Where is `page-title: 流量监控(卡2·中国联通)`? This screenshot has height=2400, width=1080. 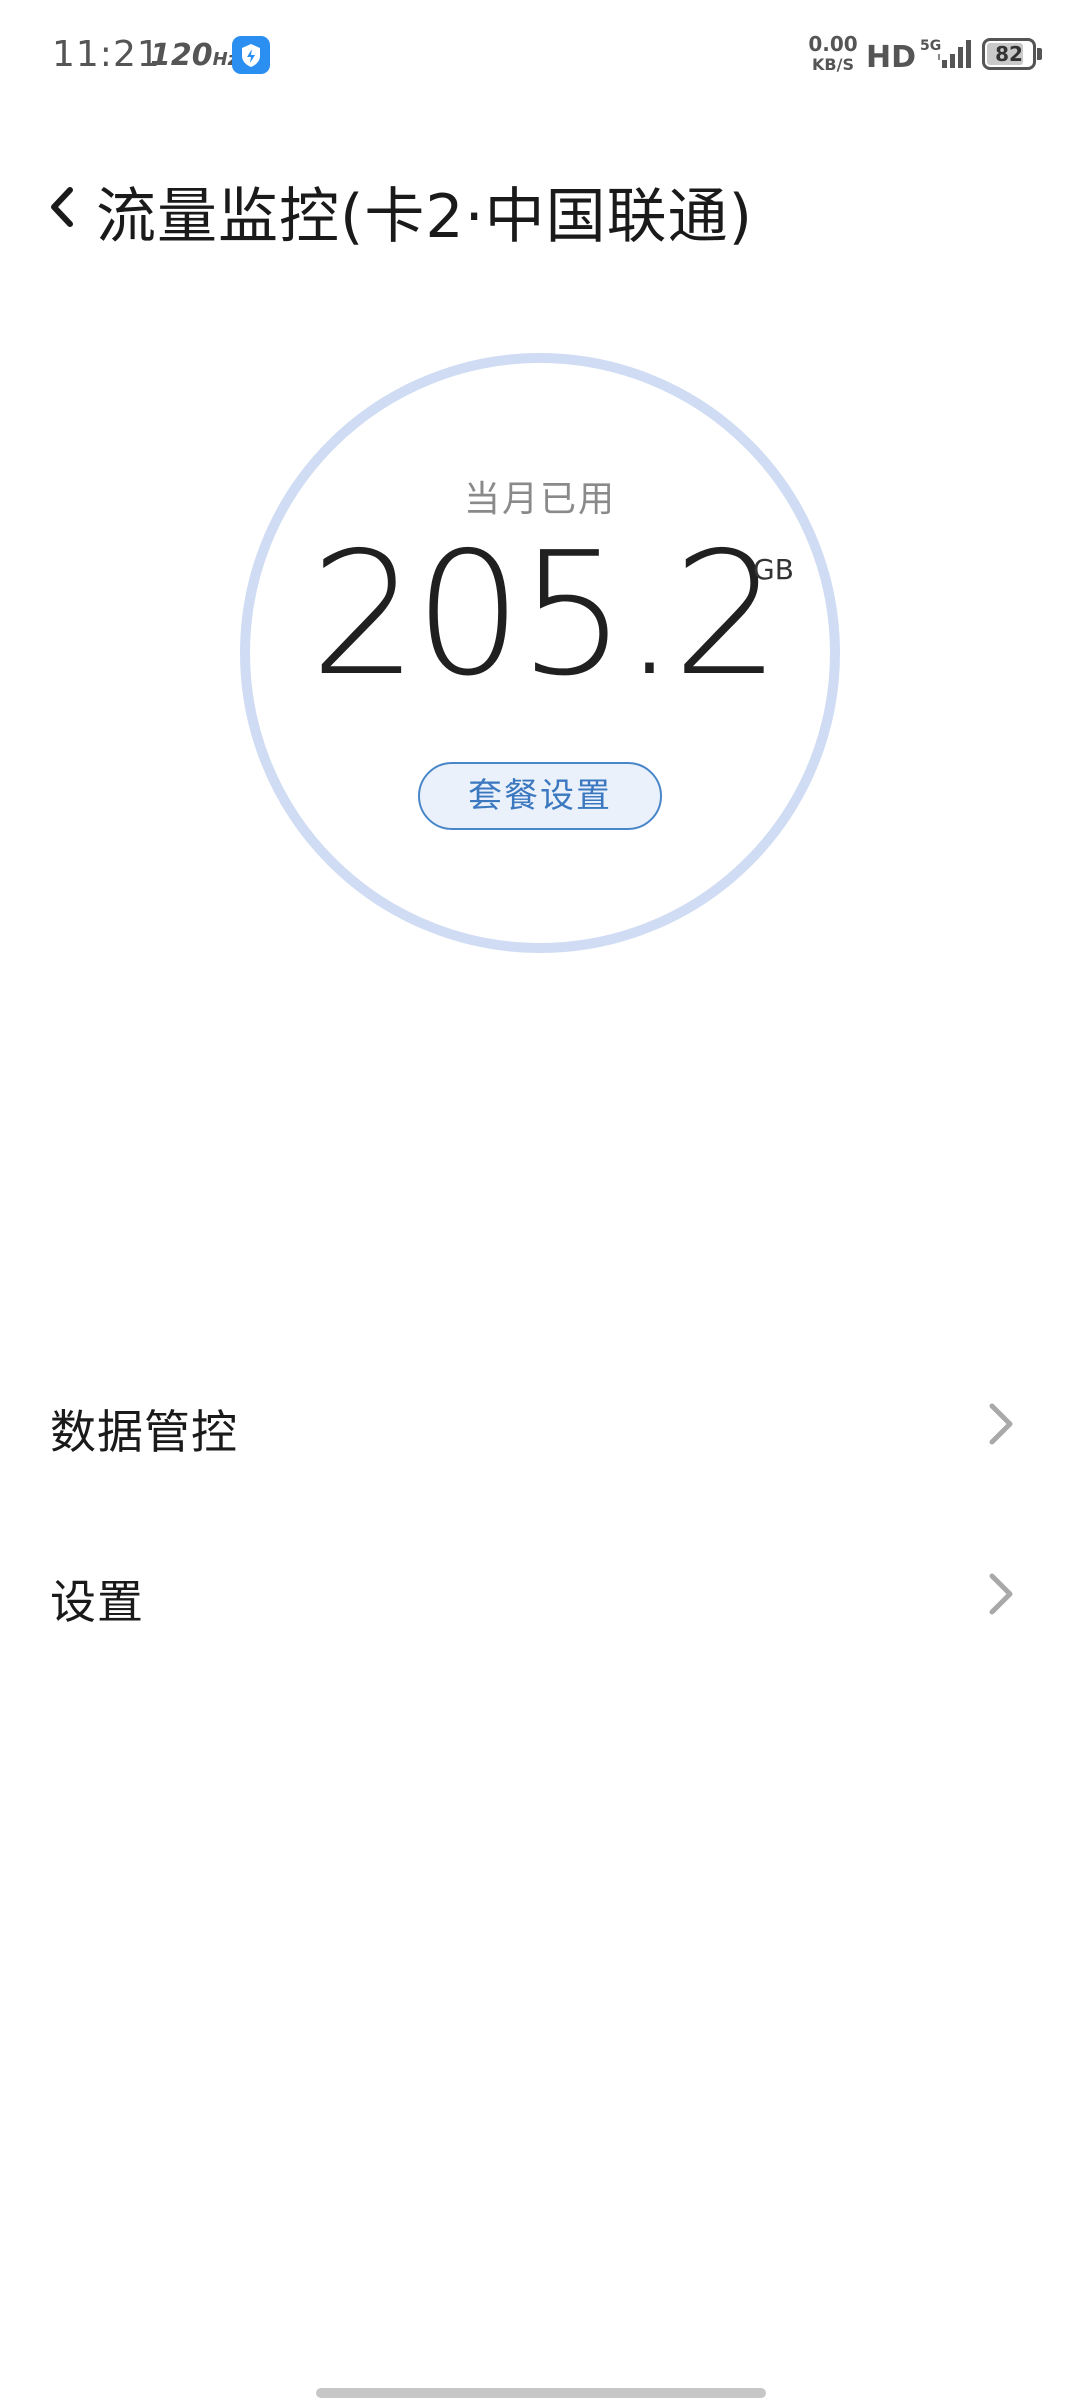
page-title: 流量监控(卡2·中国联通) is located at coordinates (425, 217).